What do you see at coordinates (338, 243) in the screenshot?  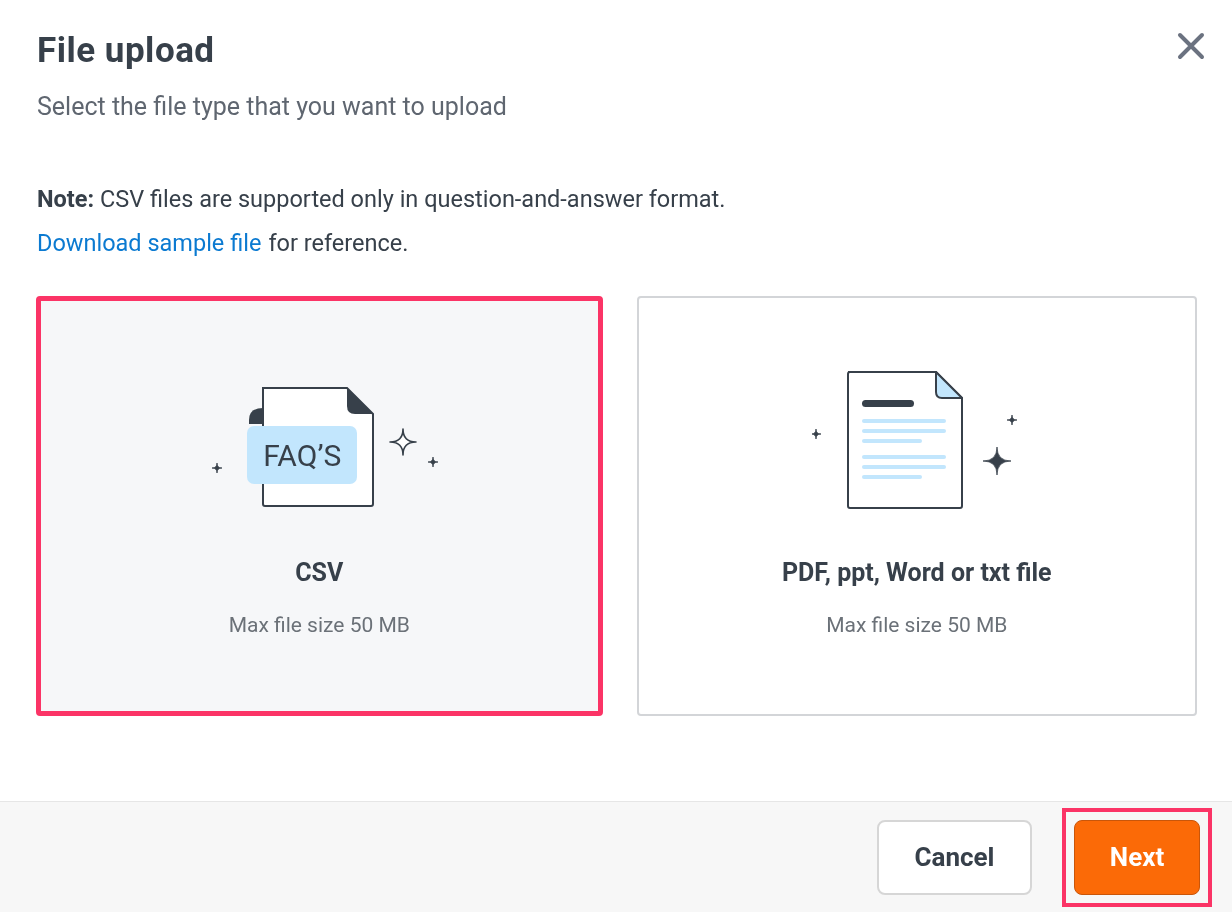 I see `note-suffix: for reference.` at bounding box center [338, 243].